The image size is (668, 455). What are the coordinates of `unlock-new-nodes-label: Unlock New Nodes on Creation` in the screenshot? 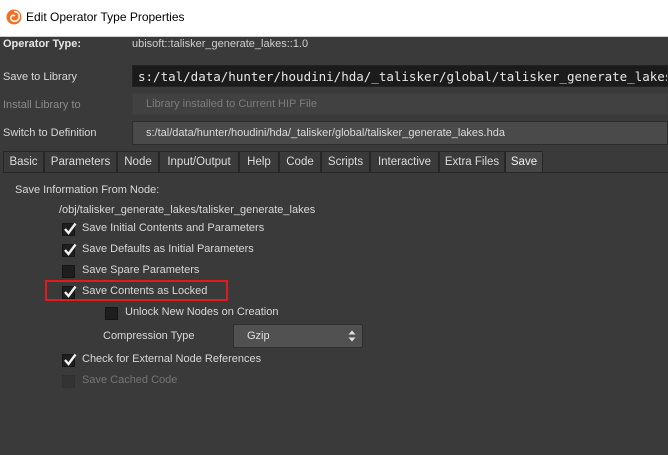 It's located at (202, 312).